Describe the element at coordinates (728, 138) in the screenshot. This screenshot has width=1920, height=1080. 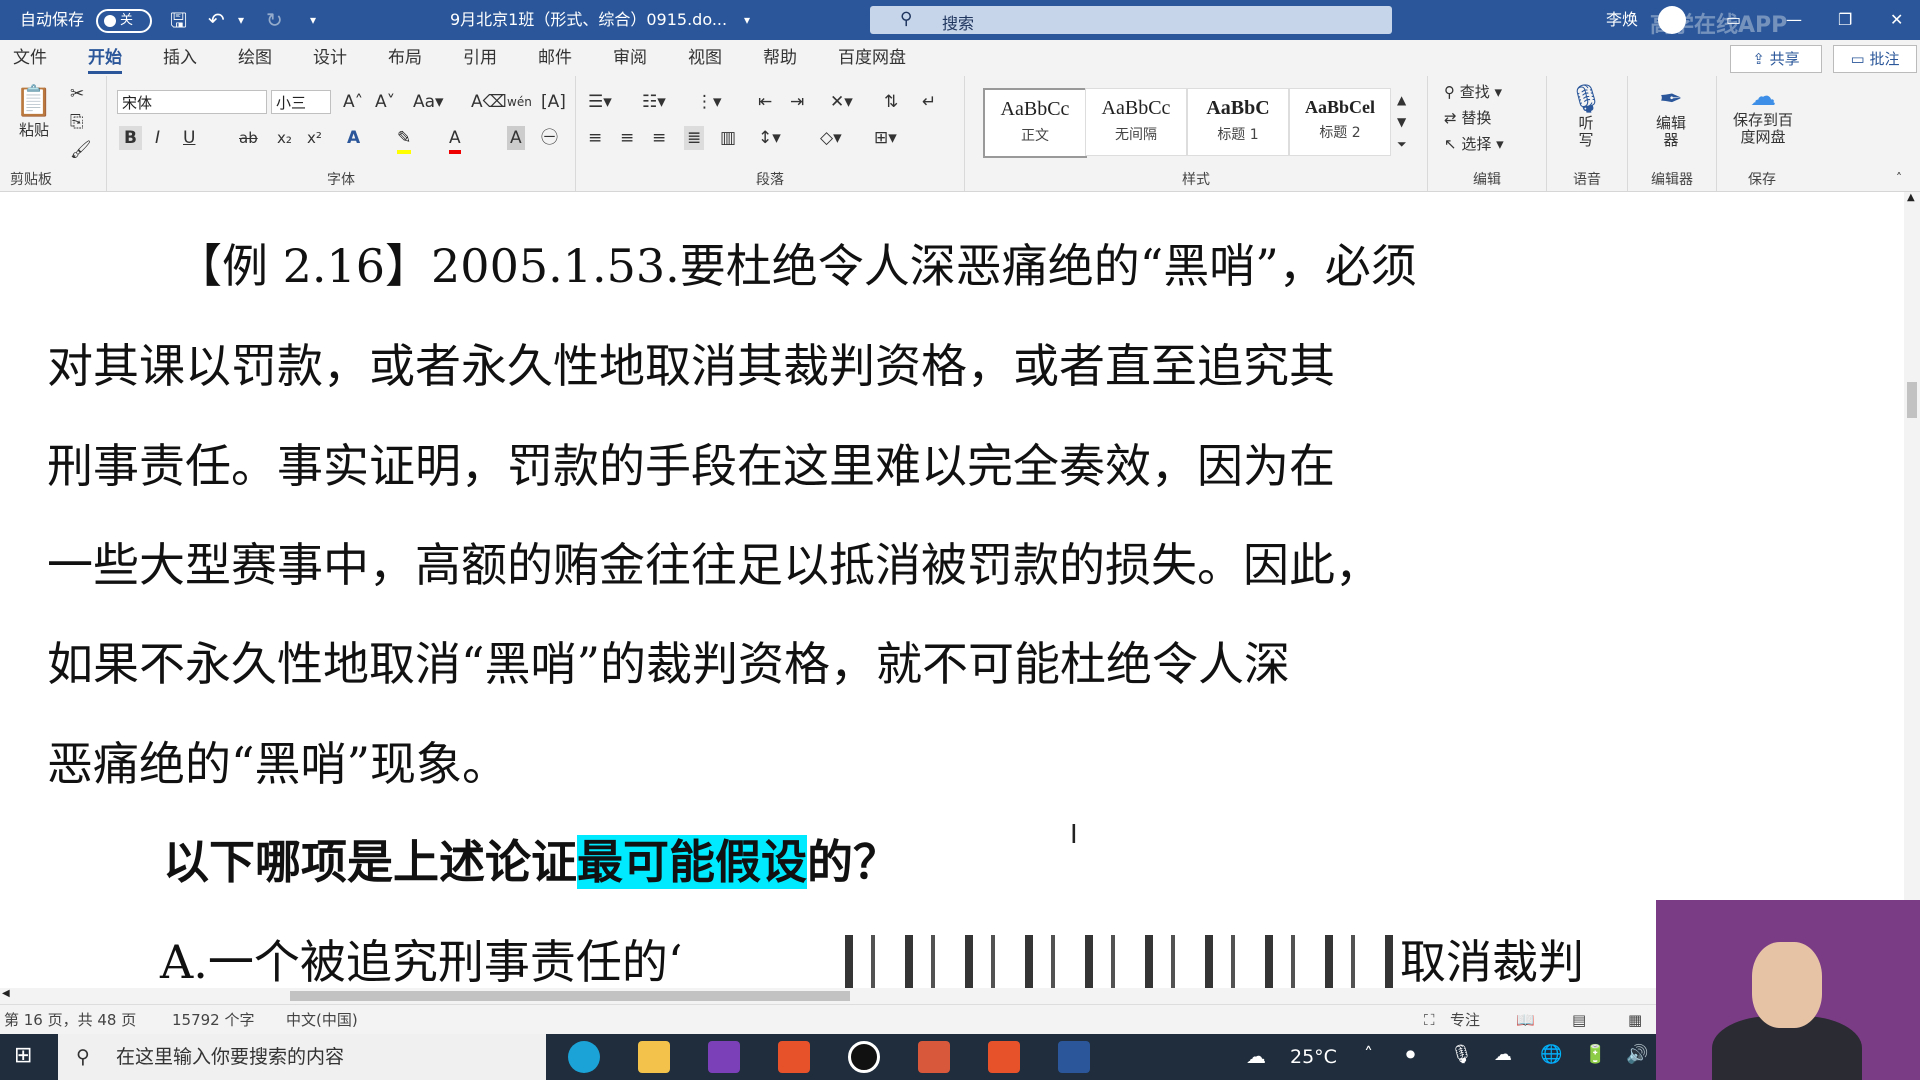
I see `distribute-icon: ▥` at that location.